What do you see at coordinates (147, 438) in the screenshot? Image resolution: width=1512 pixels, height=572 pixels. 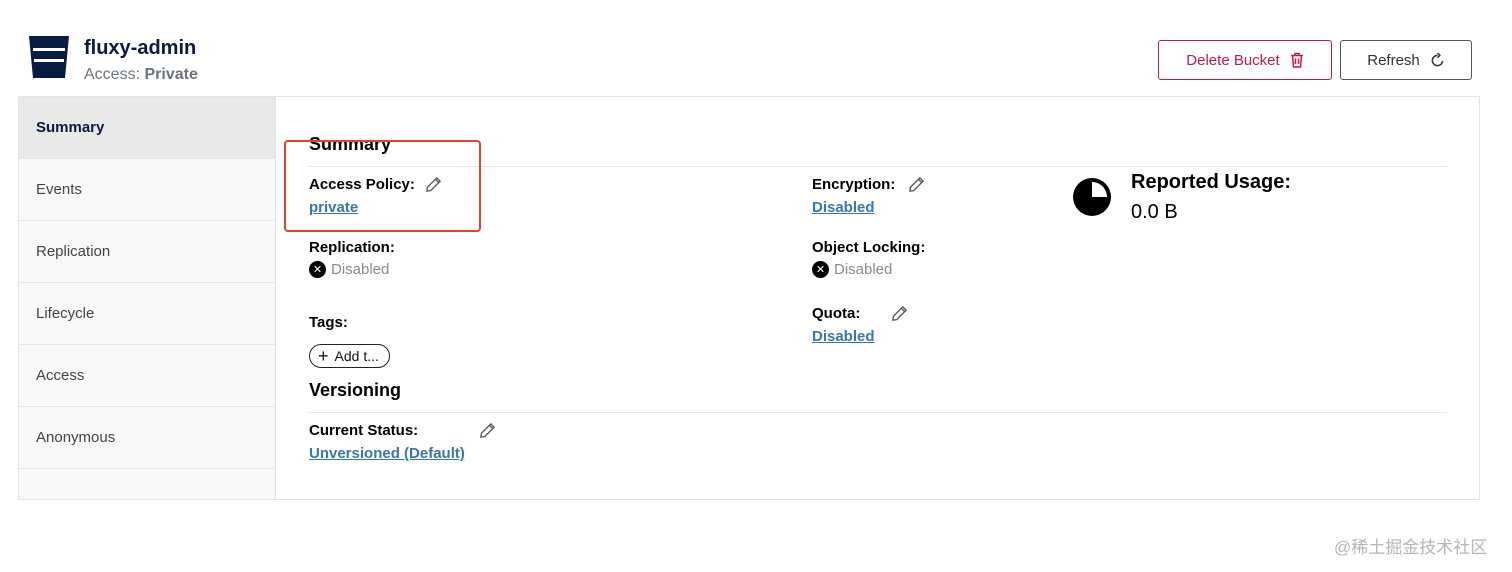 I see `sidebar-item-anonymous: Anonymous` at bounding box center [147, 438].